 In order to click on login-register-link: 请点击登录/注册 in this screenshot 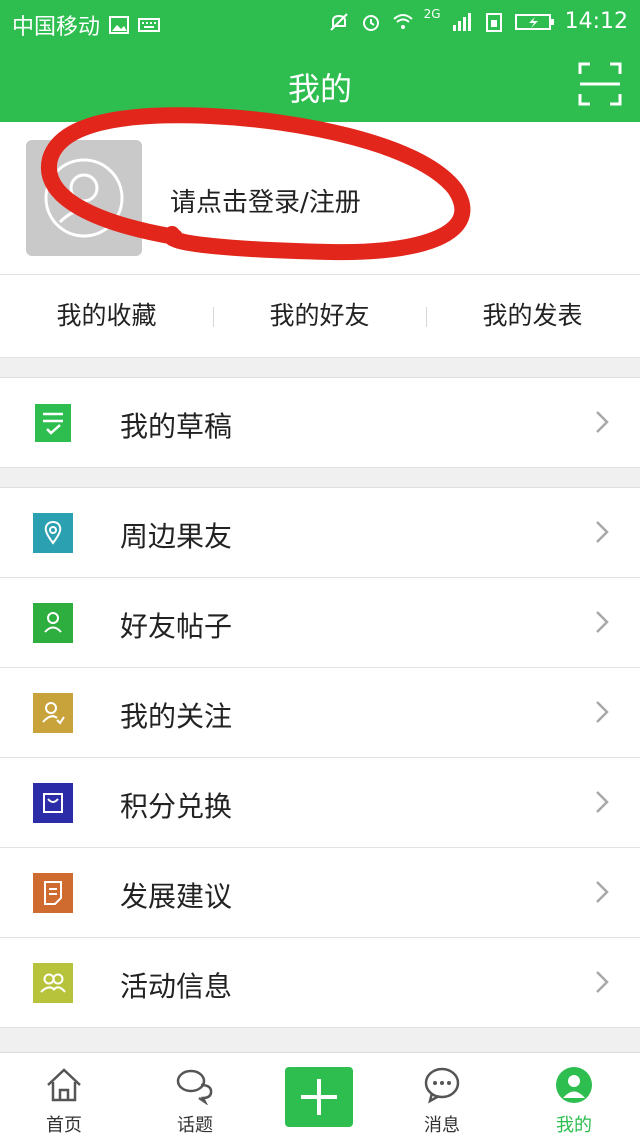, I will do `click(265, 200)`.